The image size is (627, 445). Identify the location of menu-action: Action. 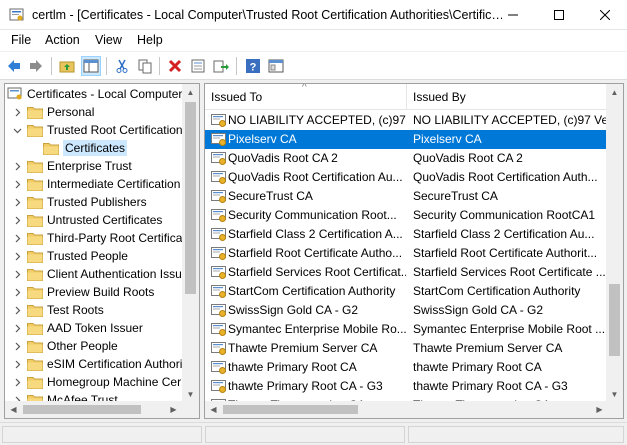
(62, 40).